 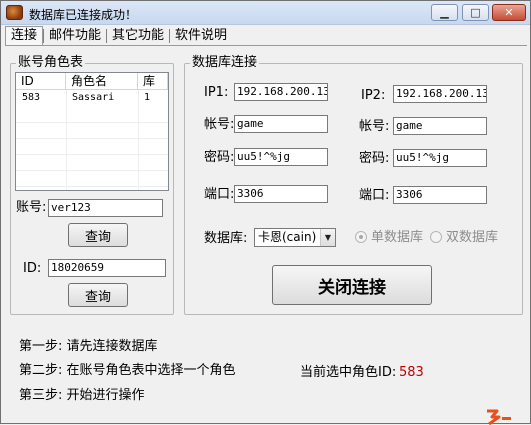 I want to click on database-select-value: 卡恩(cain), so click(x=287, y=237).